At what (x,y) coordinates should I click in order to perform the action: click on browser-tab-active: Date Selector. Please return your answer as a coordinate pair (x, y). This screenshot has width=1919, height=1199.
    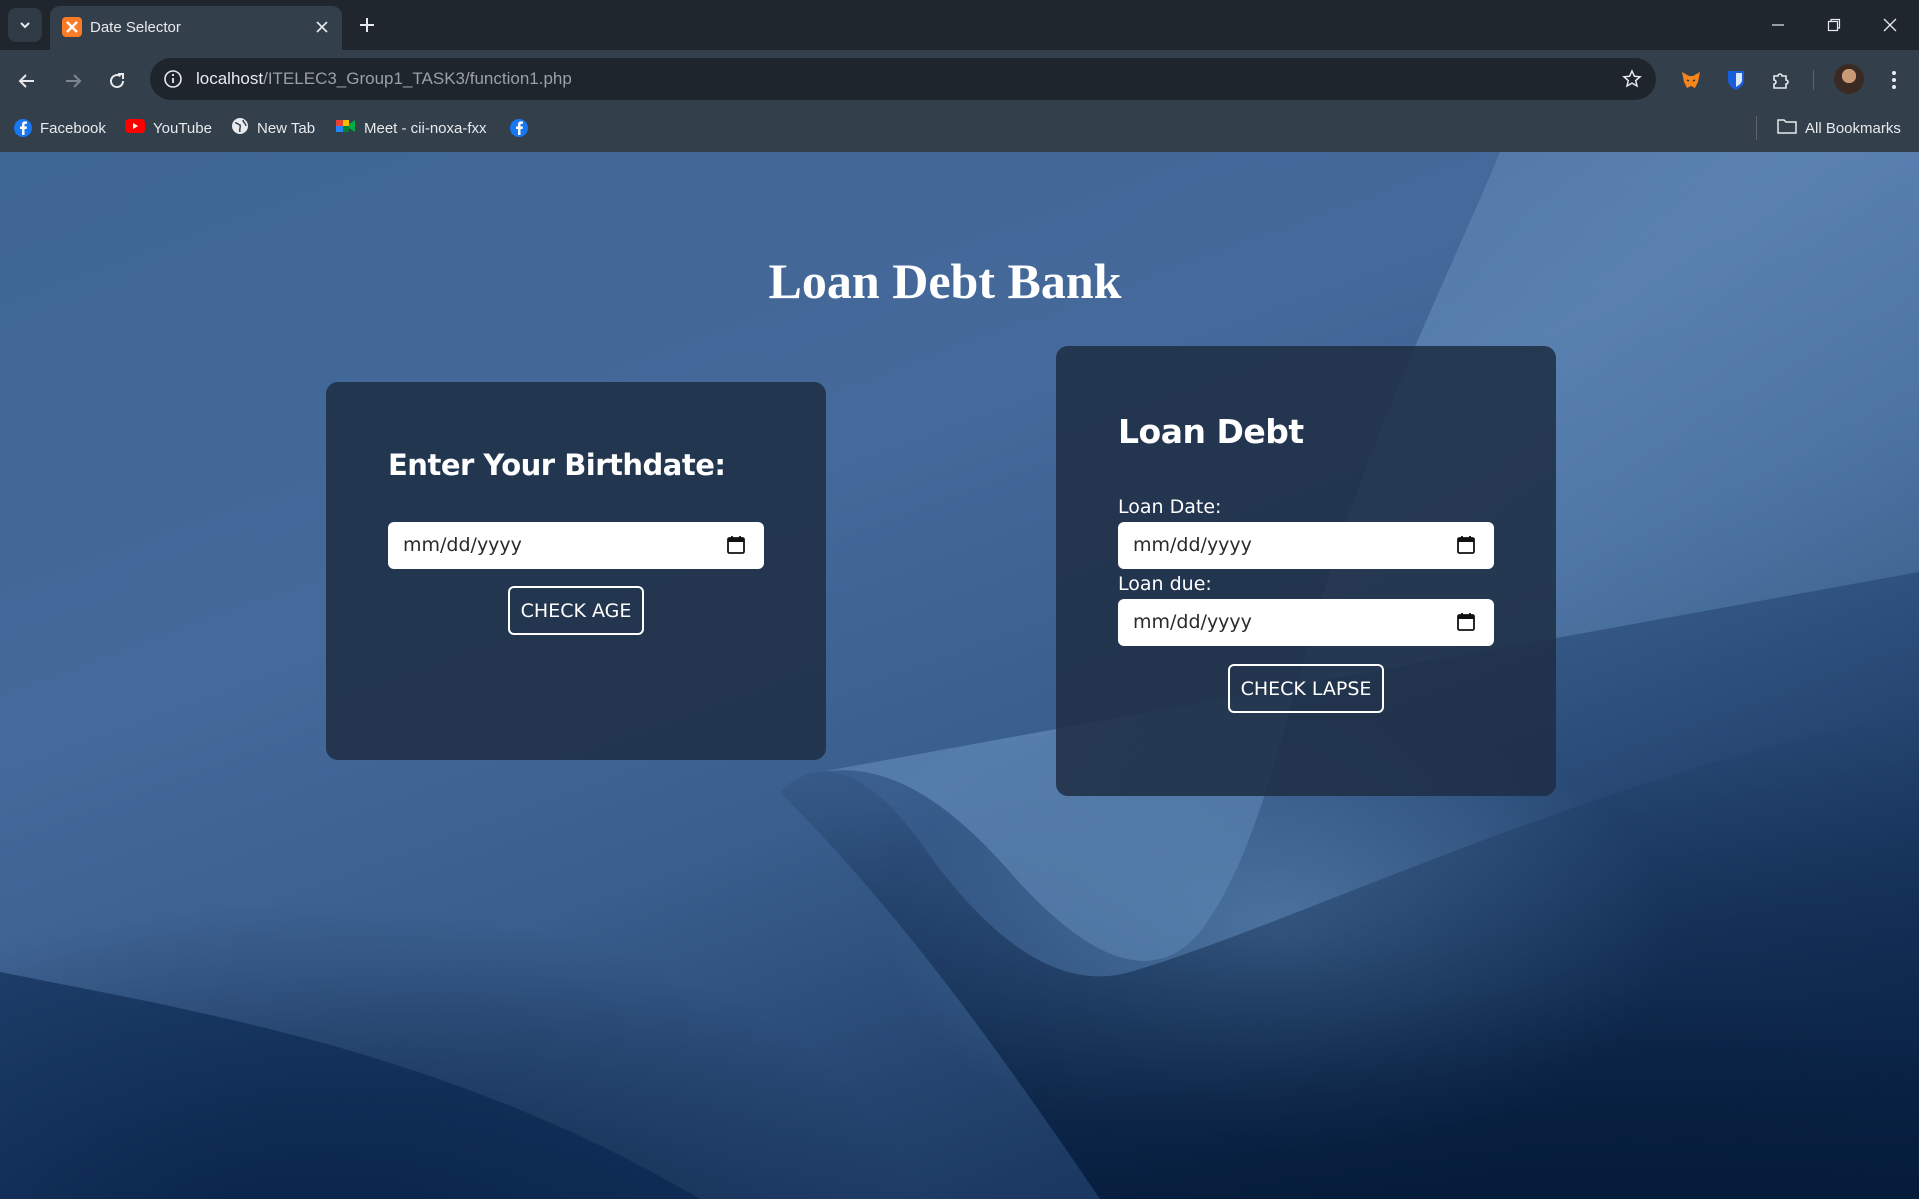
    Looking at the image, I should click on (196, 28).